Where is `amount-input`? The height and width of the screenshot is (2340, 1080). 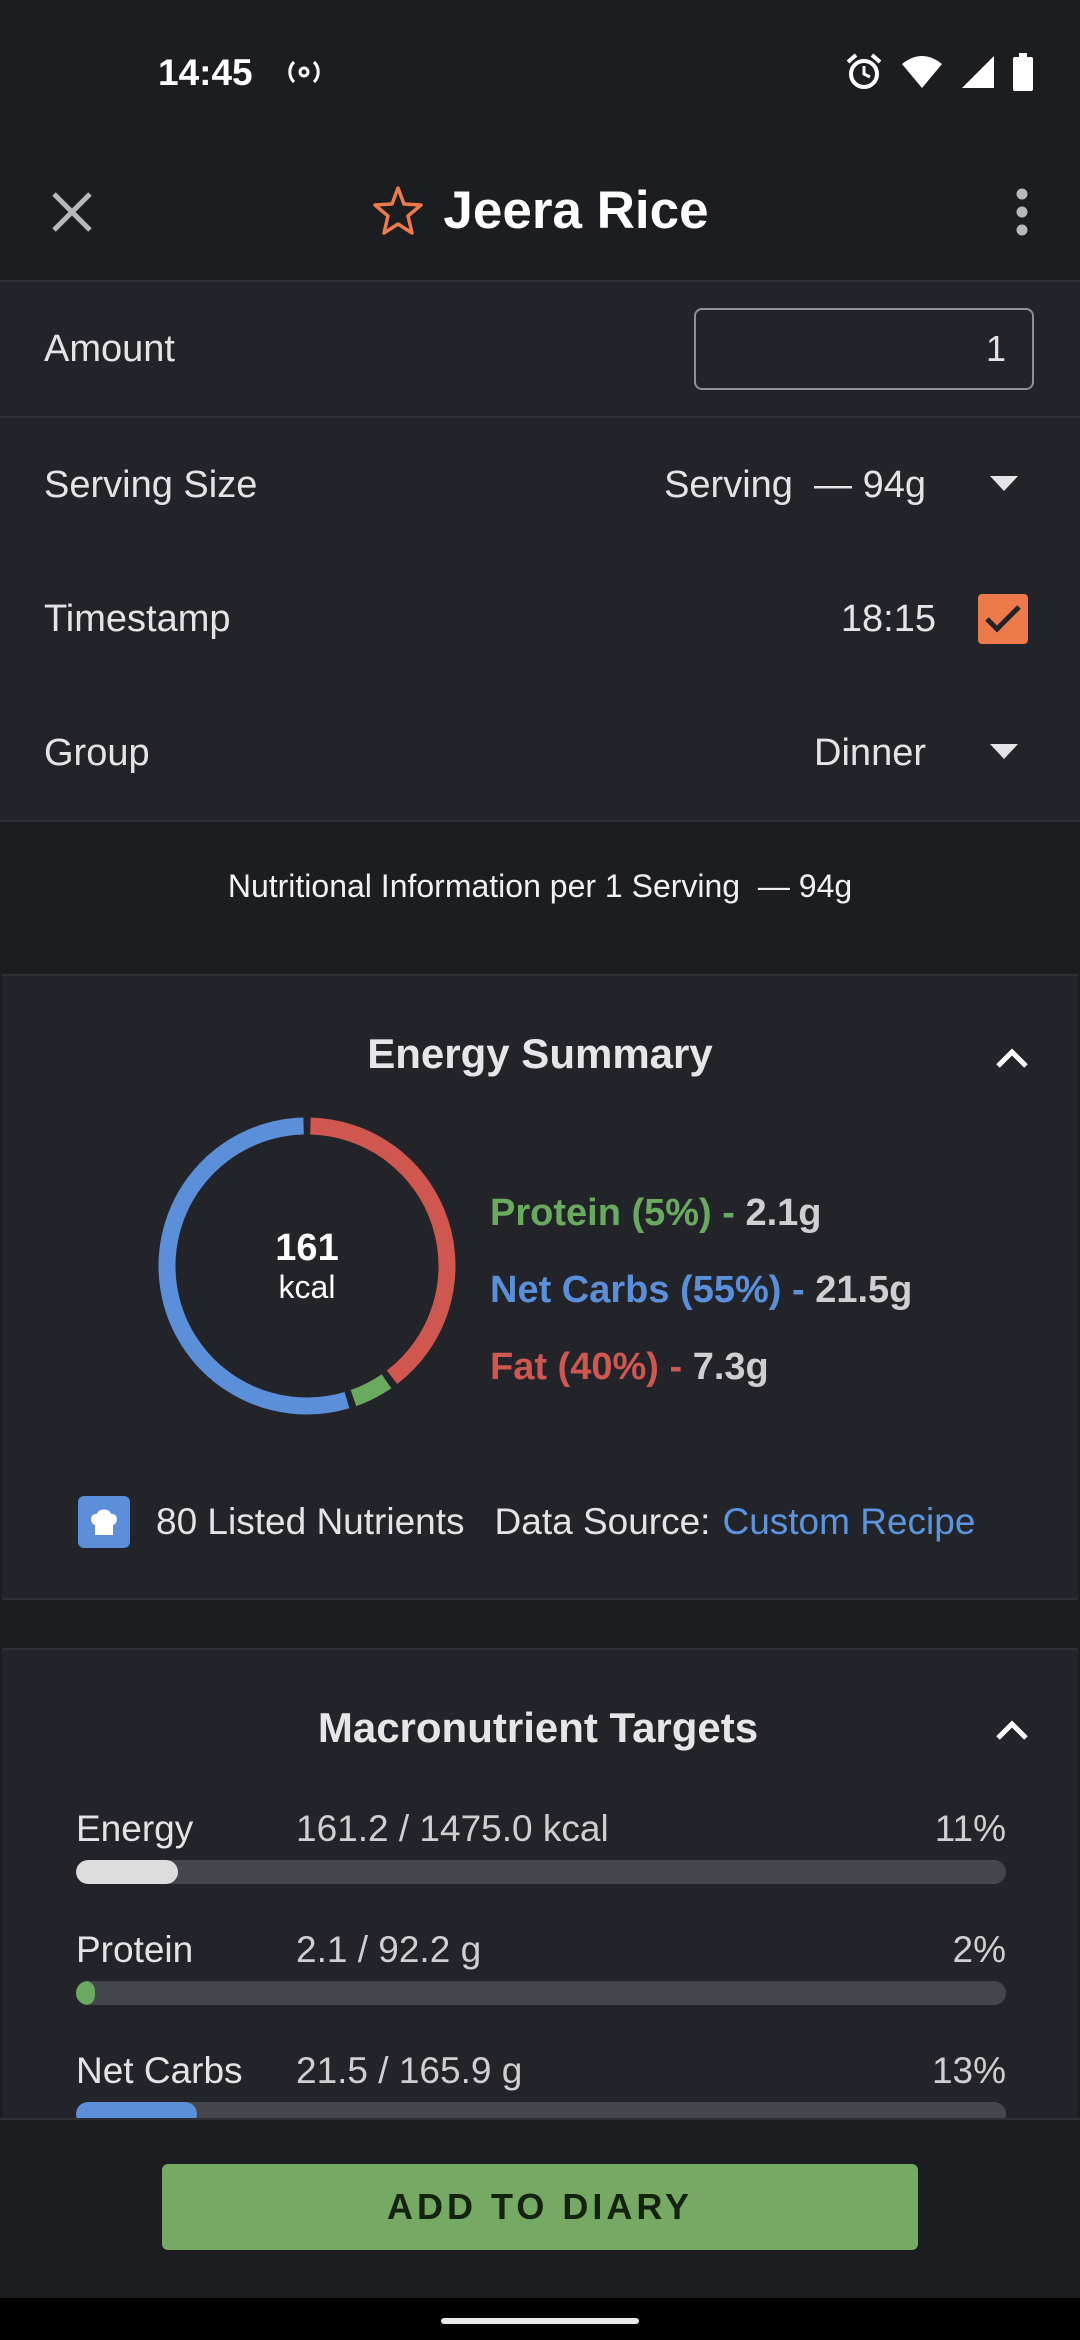
amount-input is located at coordinates (864, 349).